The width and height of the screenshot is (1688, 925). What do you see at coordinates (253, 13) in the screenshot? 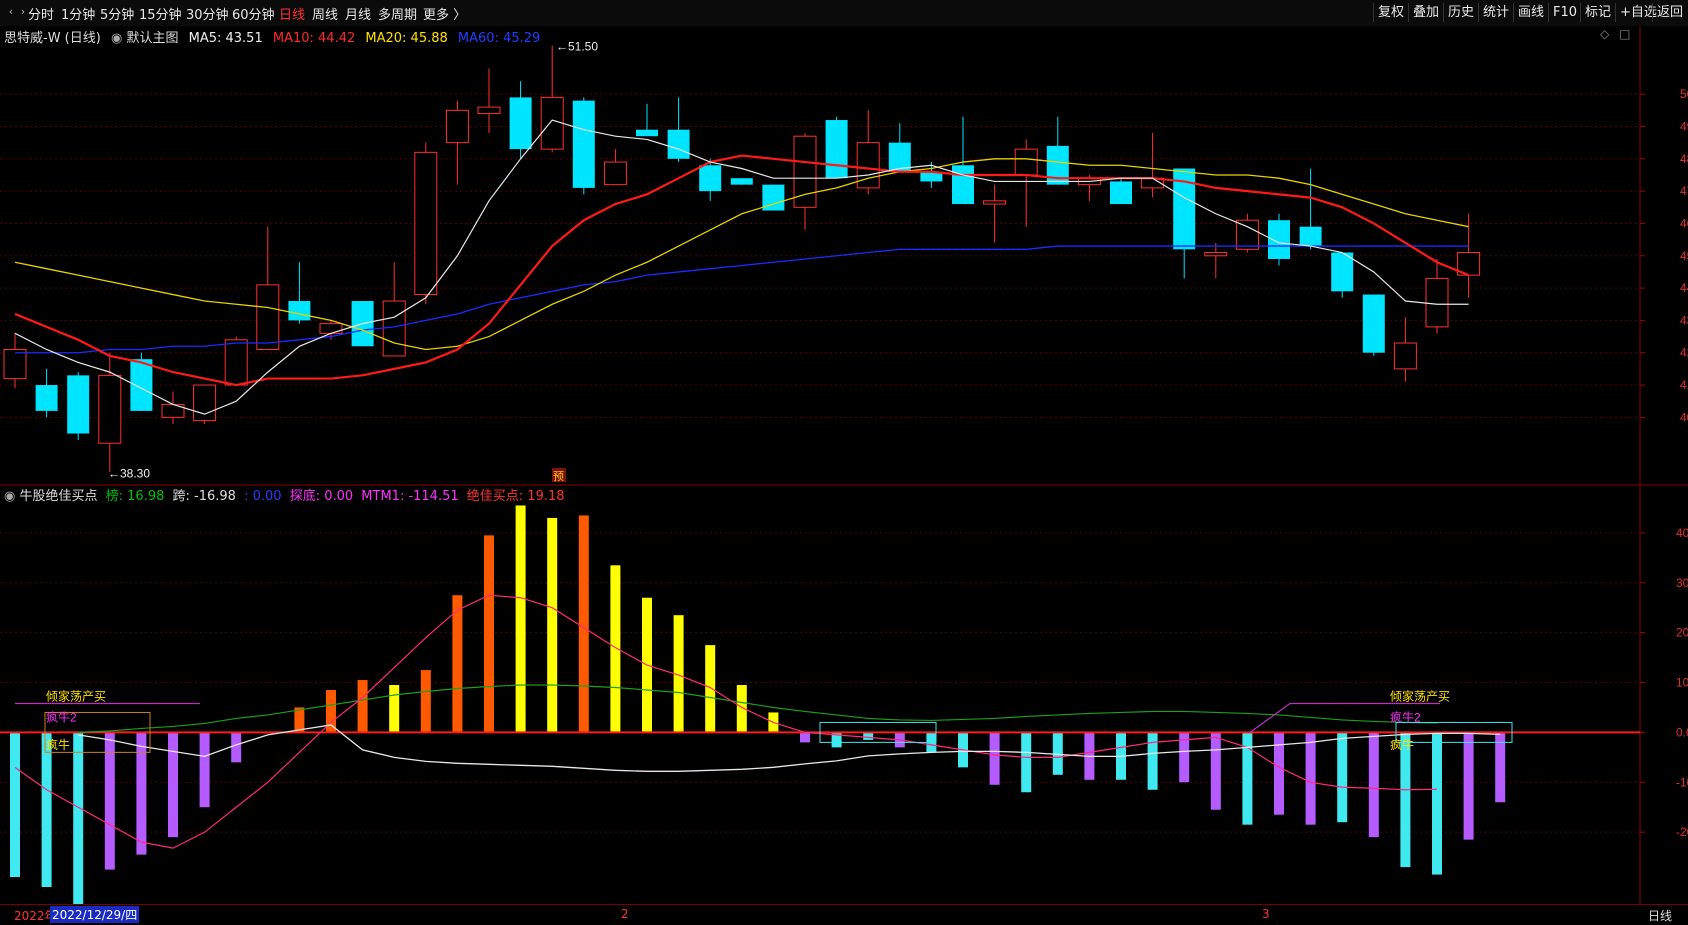
I see `period-tab: 60分钟` at bounding box center [253, 13].